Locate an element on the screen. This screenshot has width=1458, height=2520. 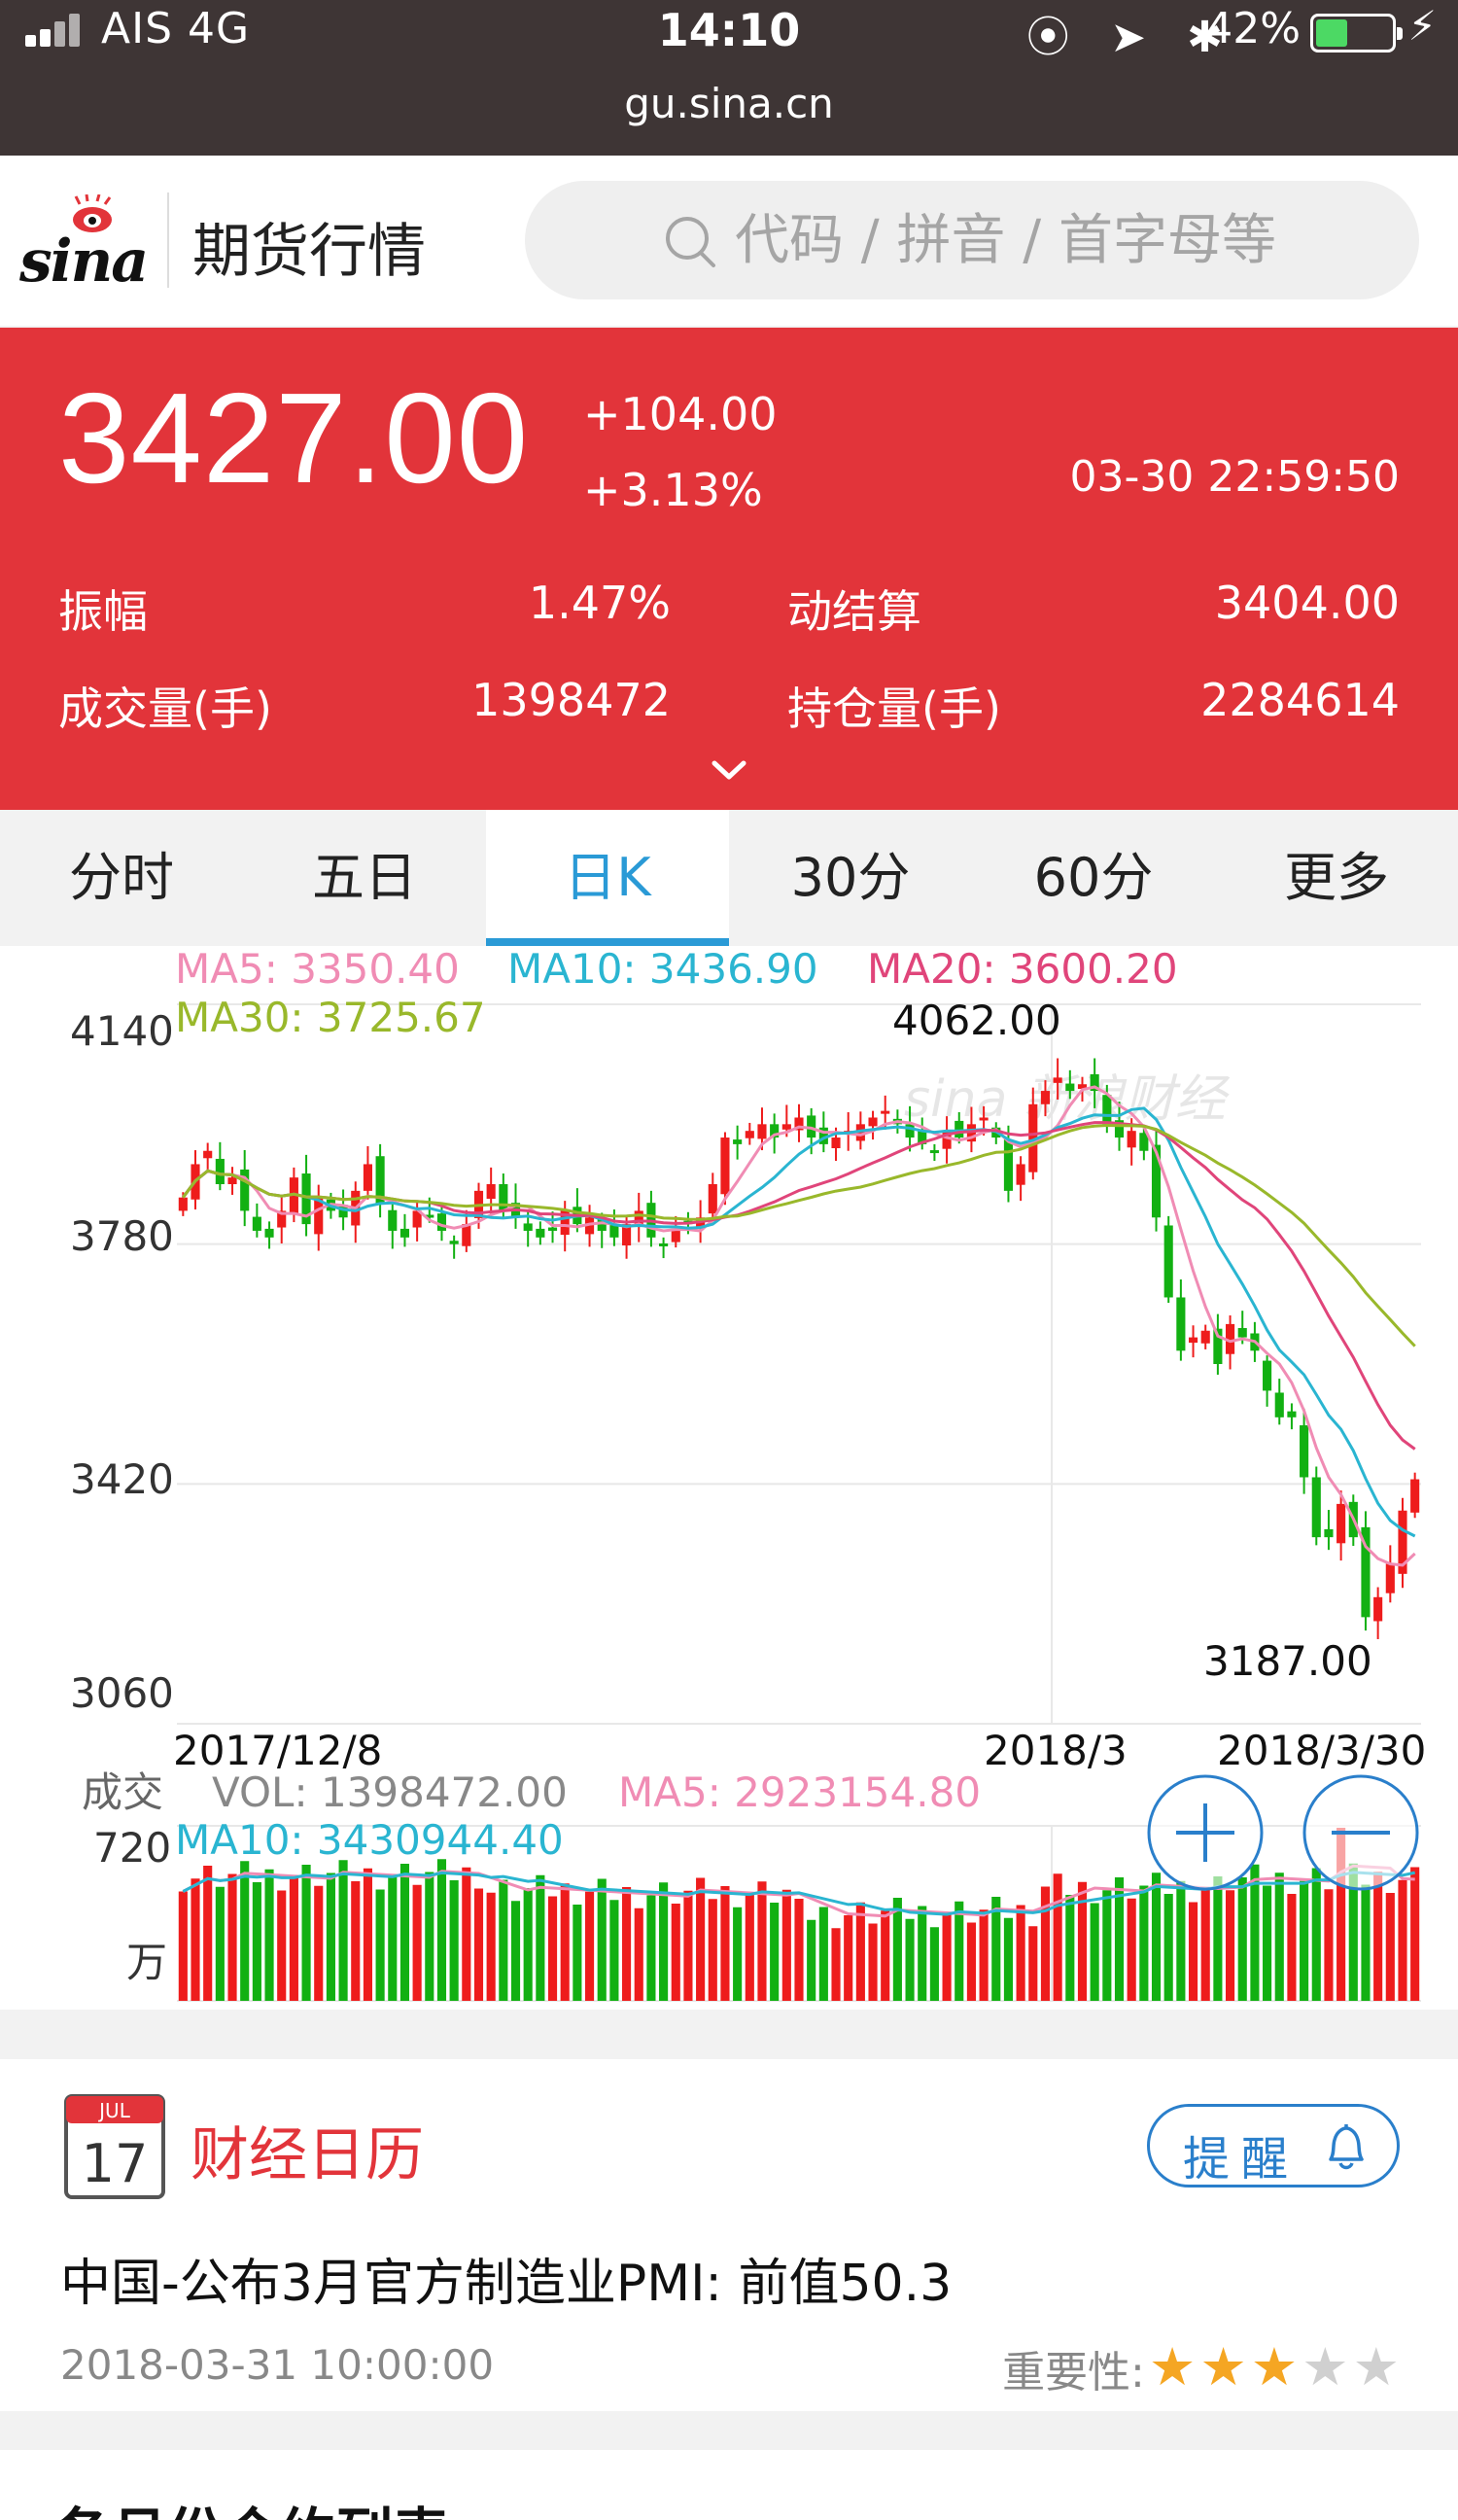
remind-button: 提醒 is located at coordinates (1273, 2146).